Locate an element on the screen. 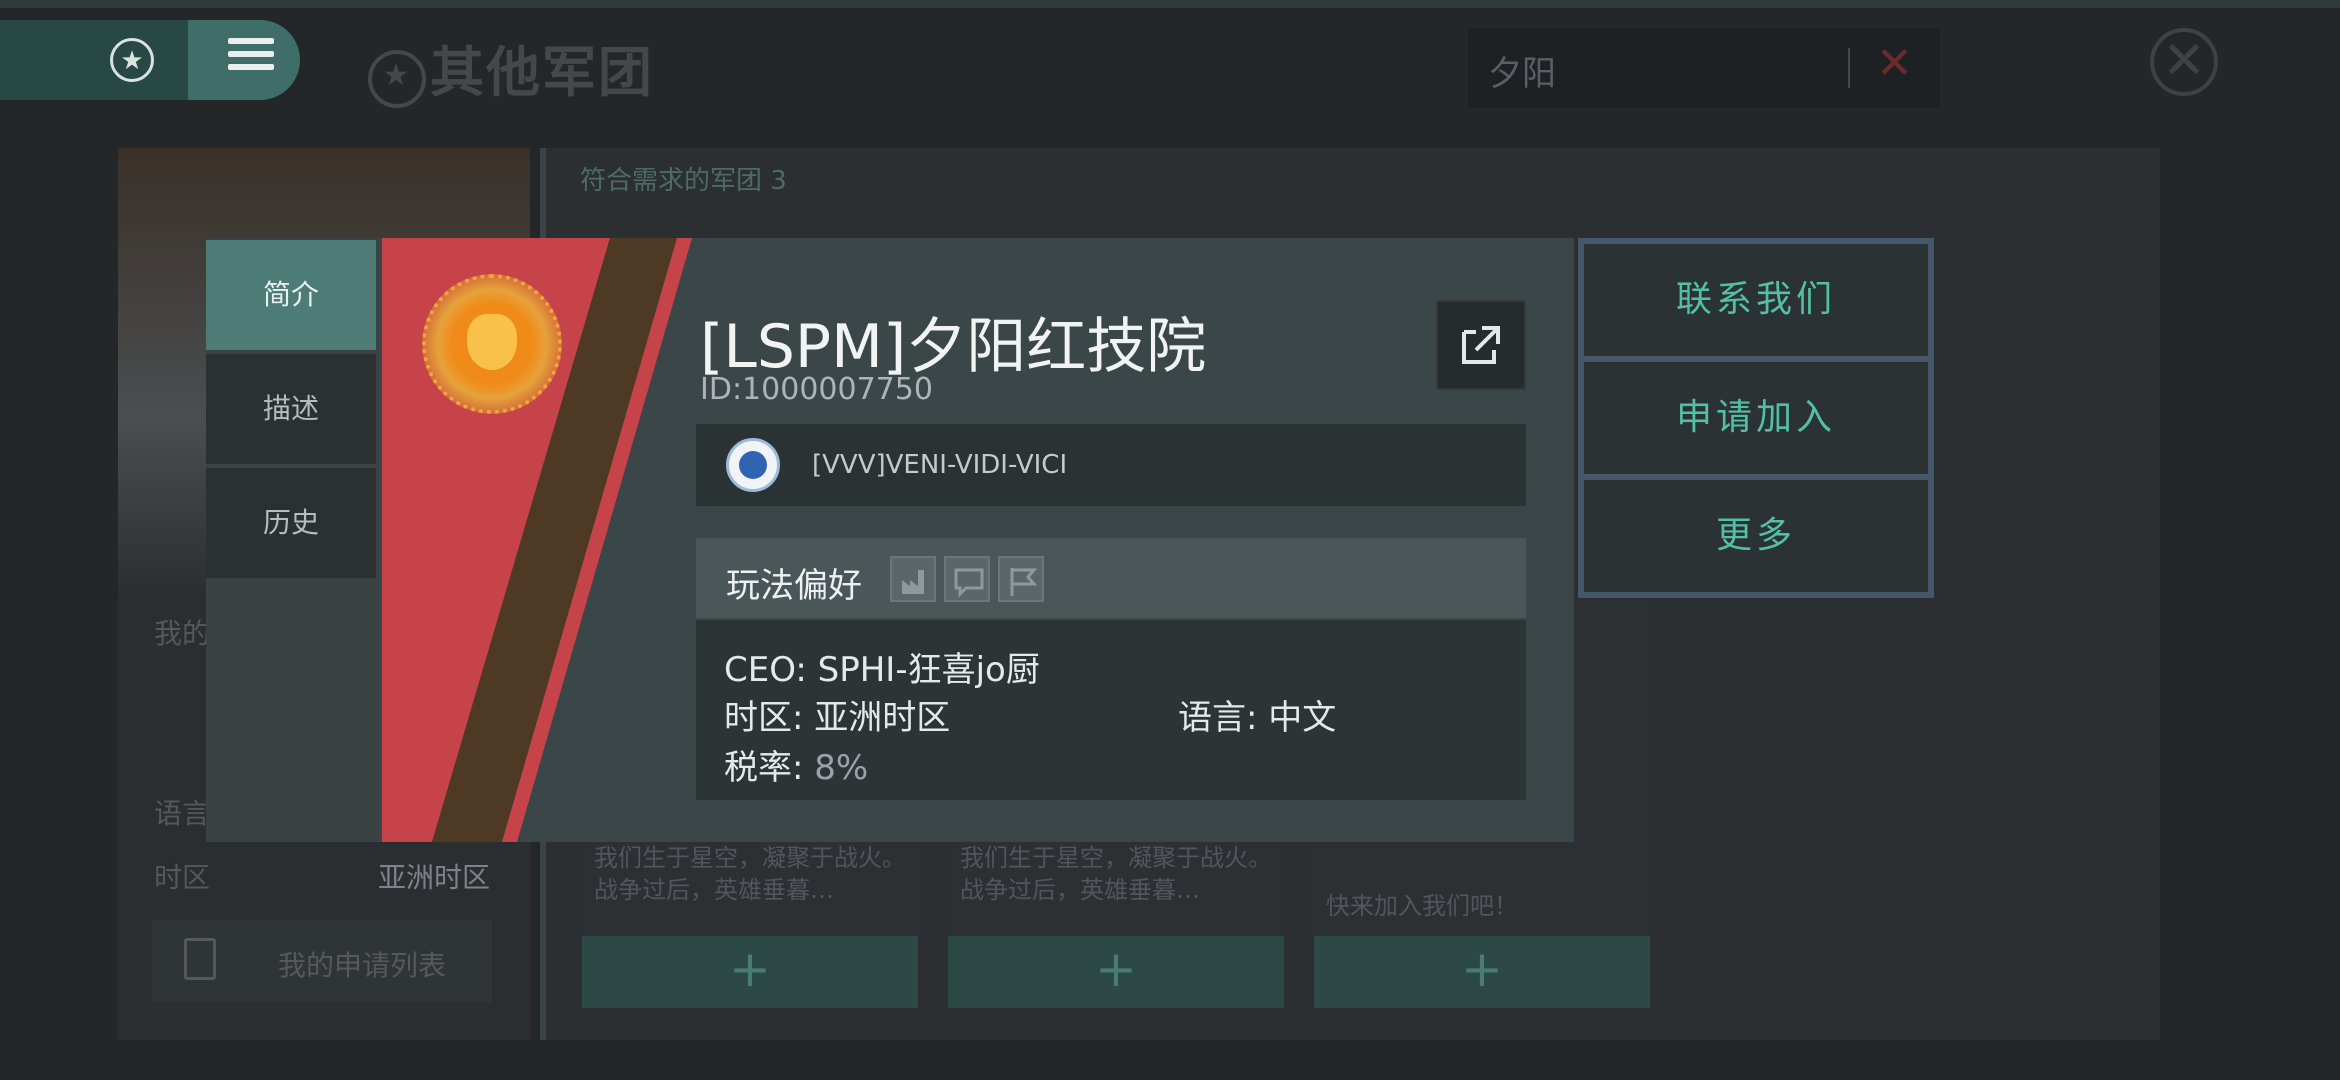 Image resolution: width=2340 pixels, height=1080 pixels. tab-intro: 简介 is located at coordinates (291, 295).